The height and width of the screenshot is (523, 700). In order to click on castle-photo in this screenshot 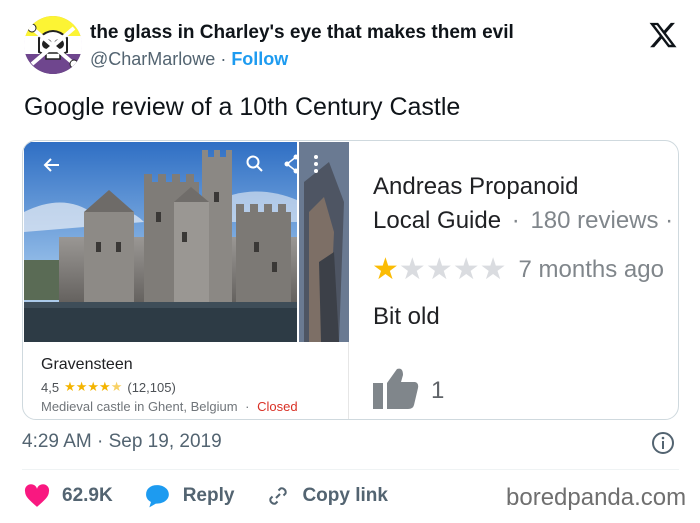, I will do `click(160, 242)`.